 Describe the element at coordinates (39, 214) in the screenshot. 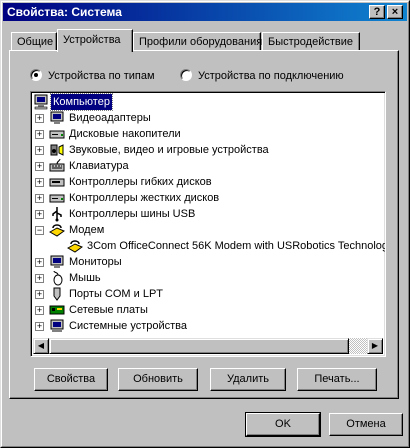

I see `expand-usb-controllers: +` at that location.